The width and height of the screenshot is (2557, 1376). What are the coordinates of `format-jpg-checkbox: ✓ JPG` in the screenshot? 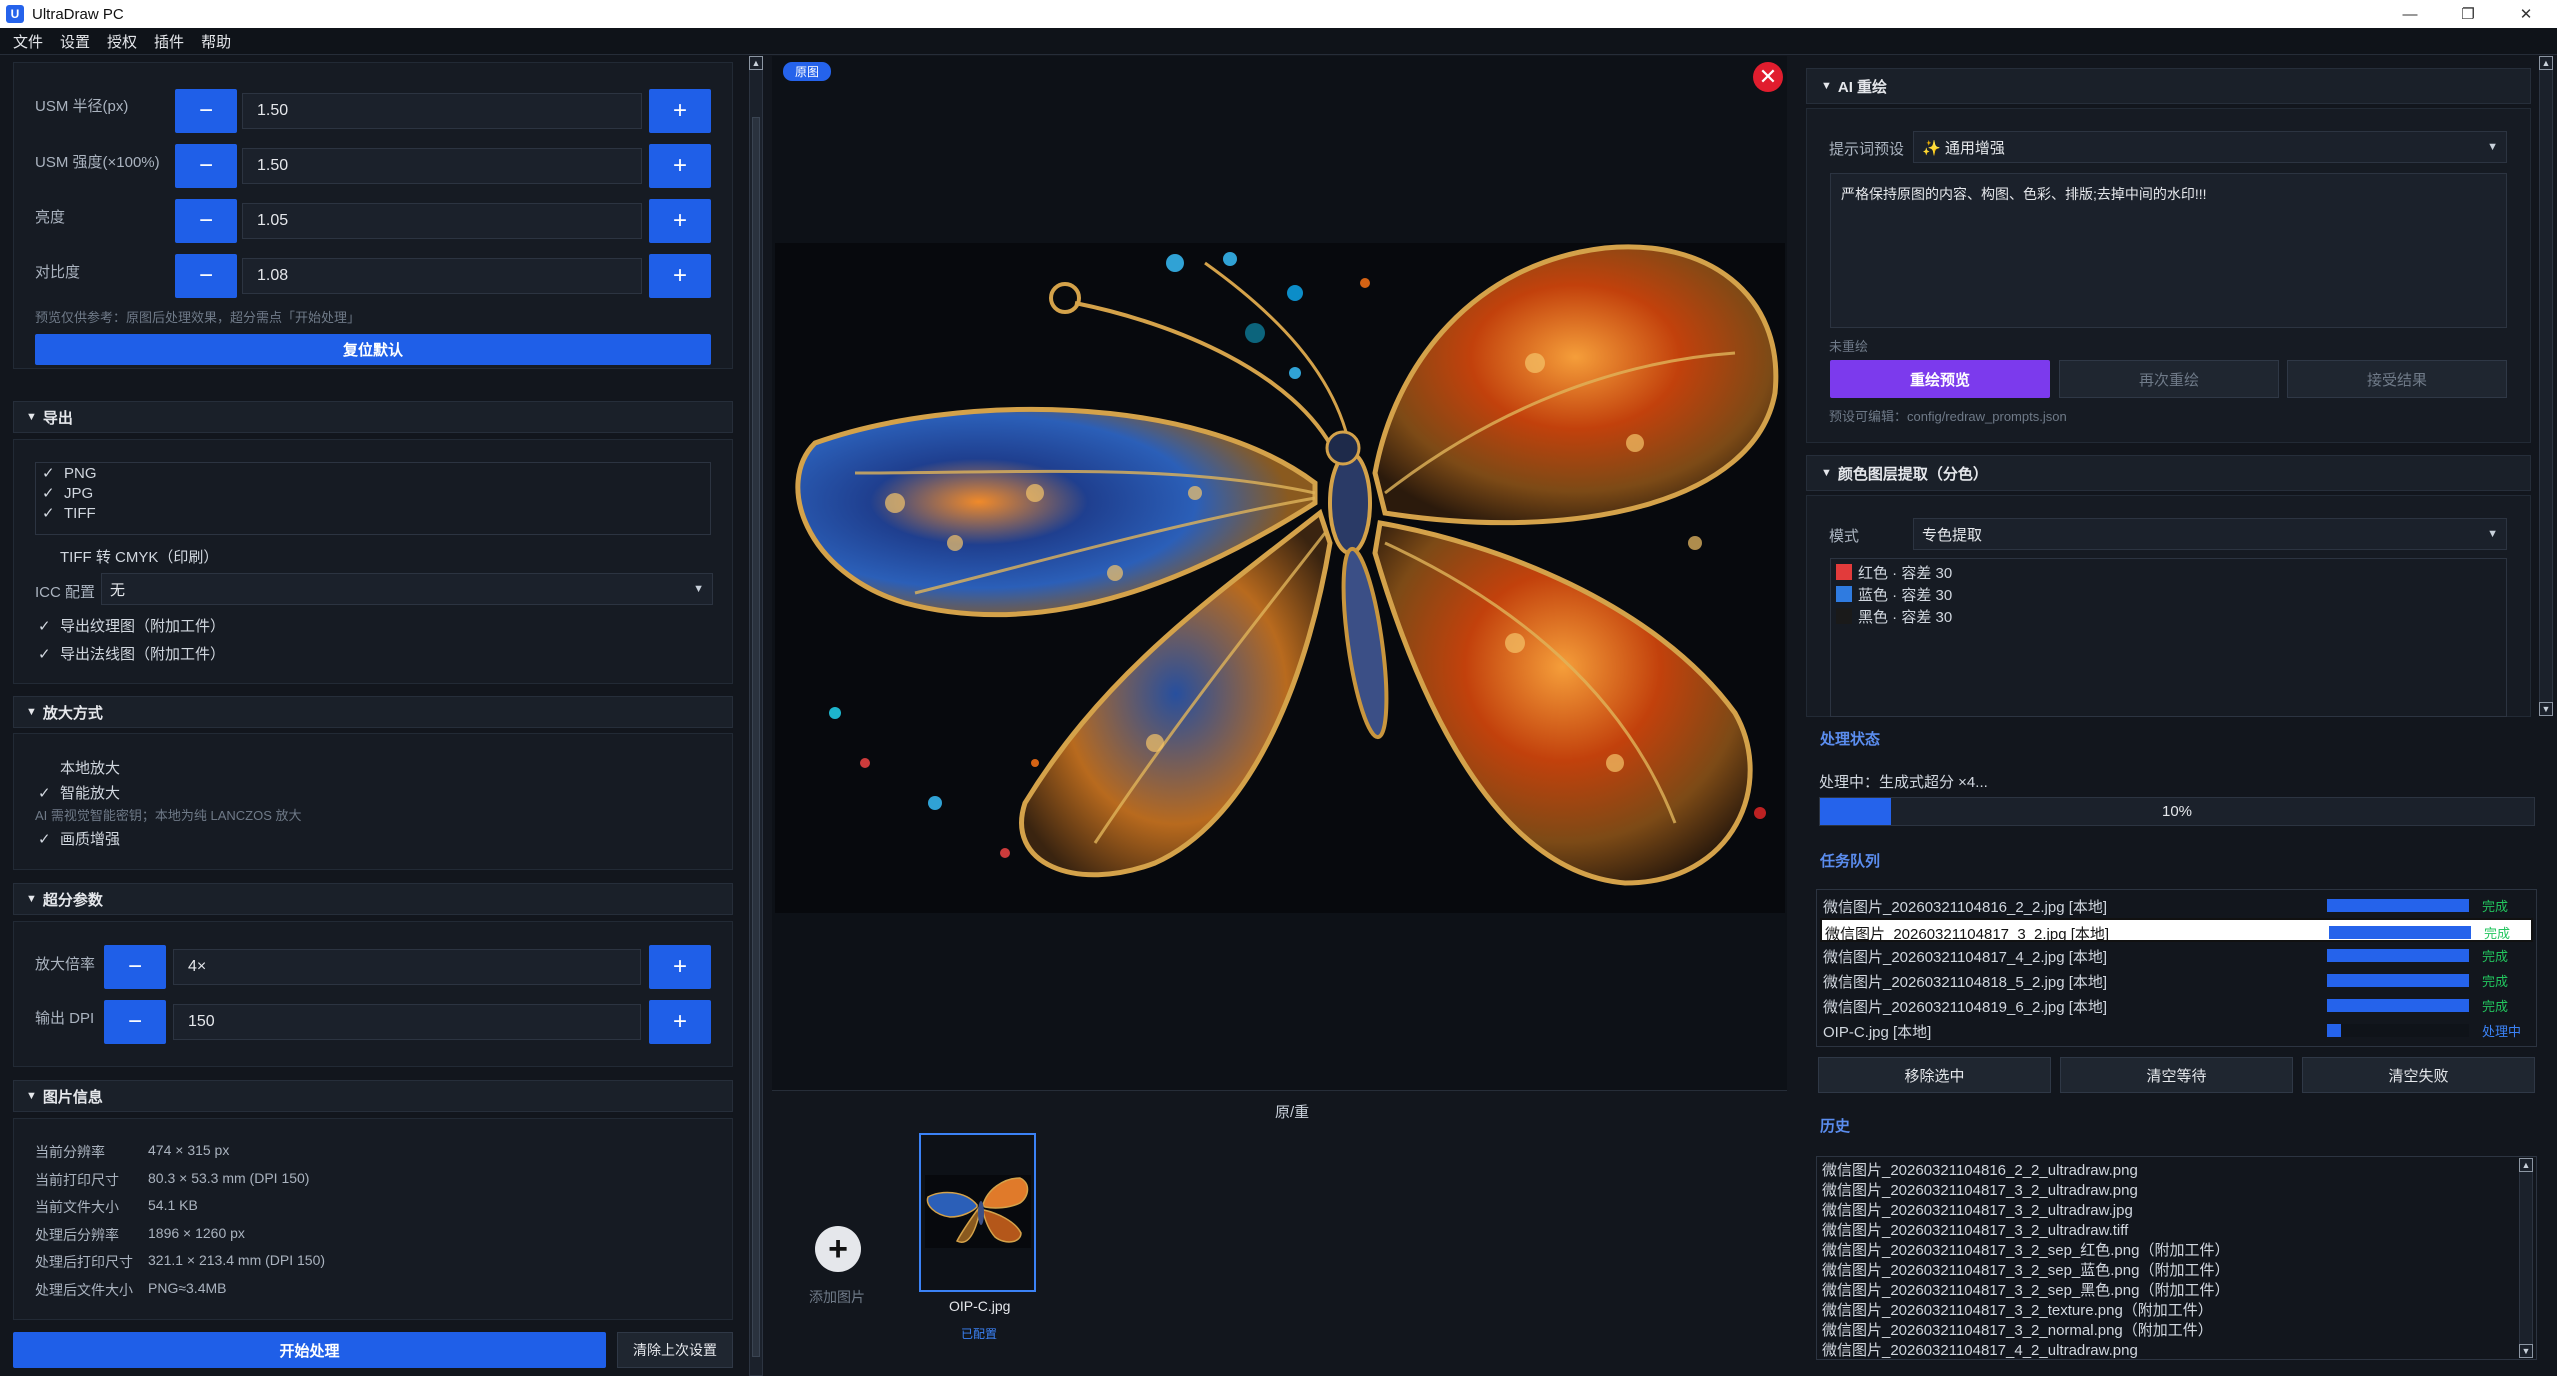 It's located at (67, 493).